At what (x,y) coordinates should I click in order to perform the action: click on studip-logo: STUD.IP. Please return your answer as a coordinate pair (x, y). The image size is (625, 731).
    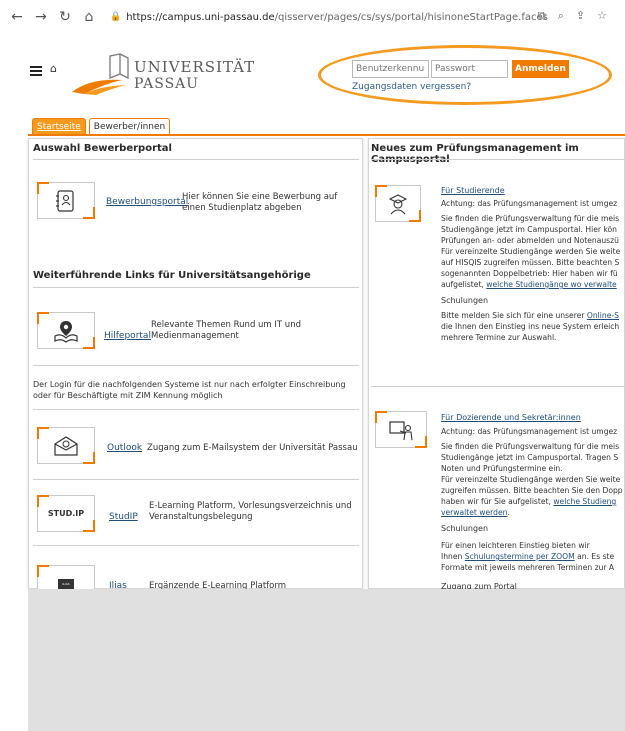
    Looking at the image, I should click on (66, 513).